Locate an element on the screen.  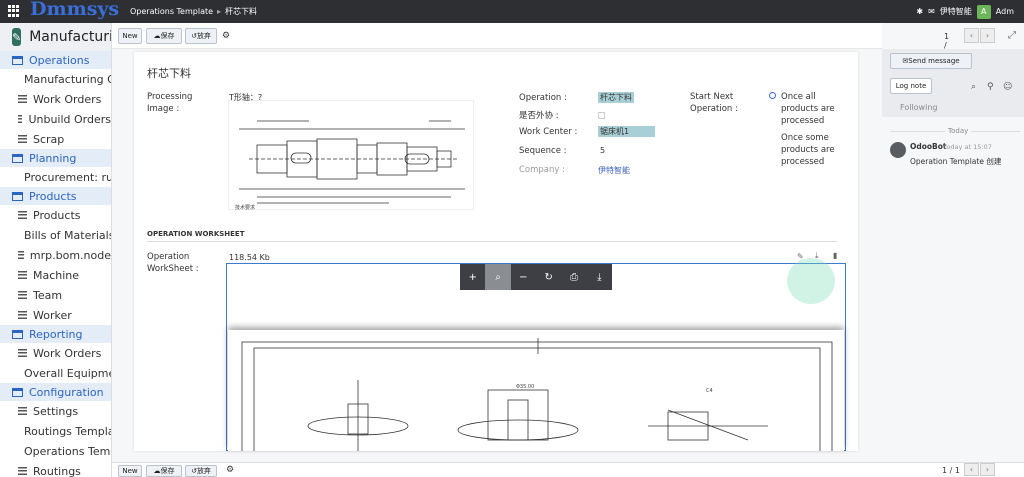
sidebar-item: Scrap is located at coordinates (55, 139).